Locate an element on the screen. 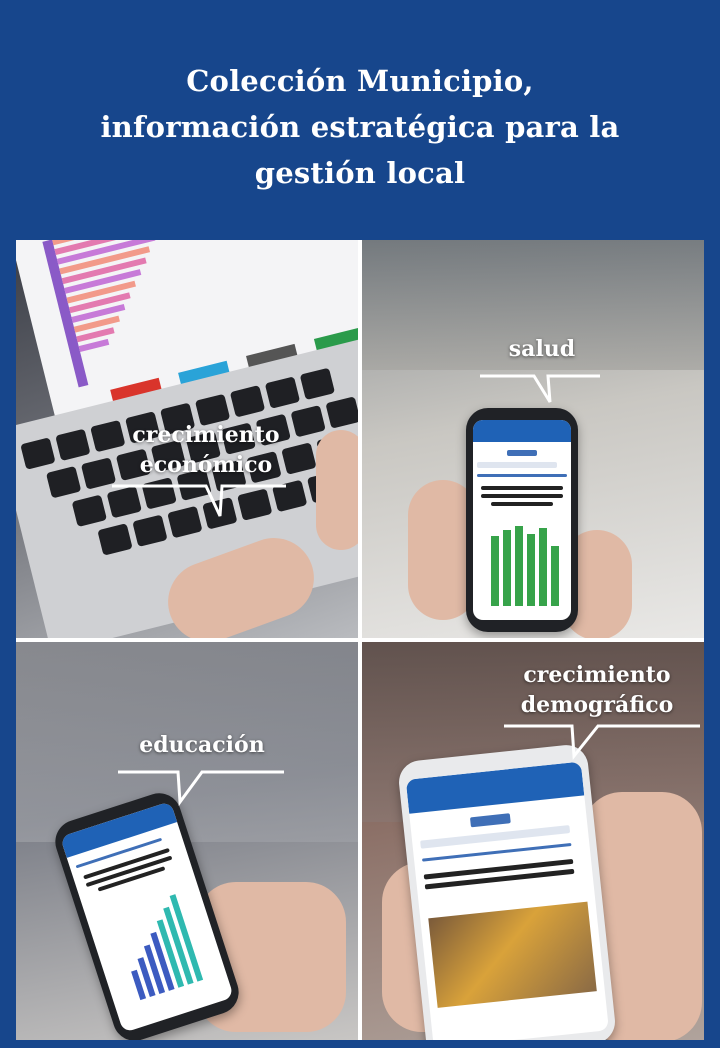 This screenshot has width=720, height=1048. label-salud: salud is located at coordinates (542, 349).